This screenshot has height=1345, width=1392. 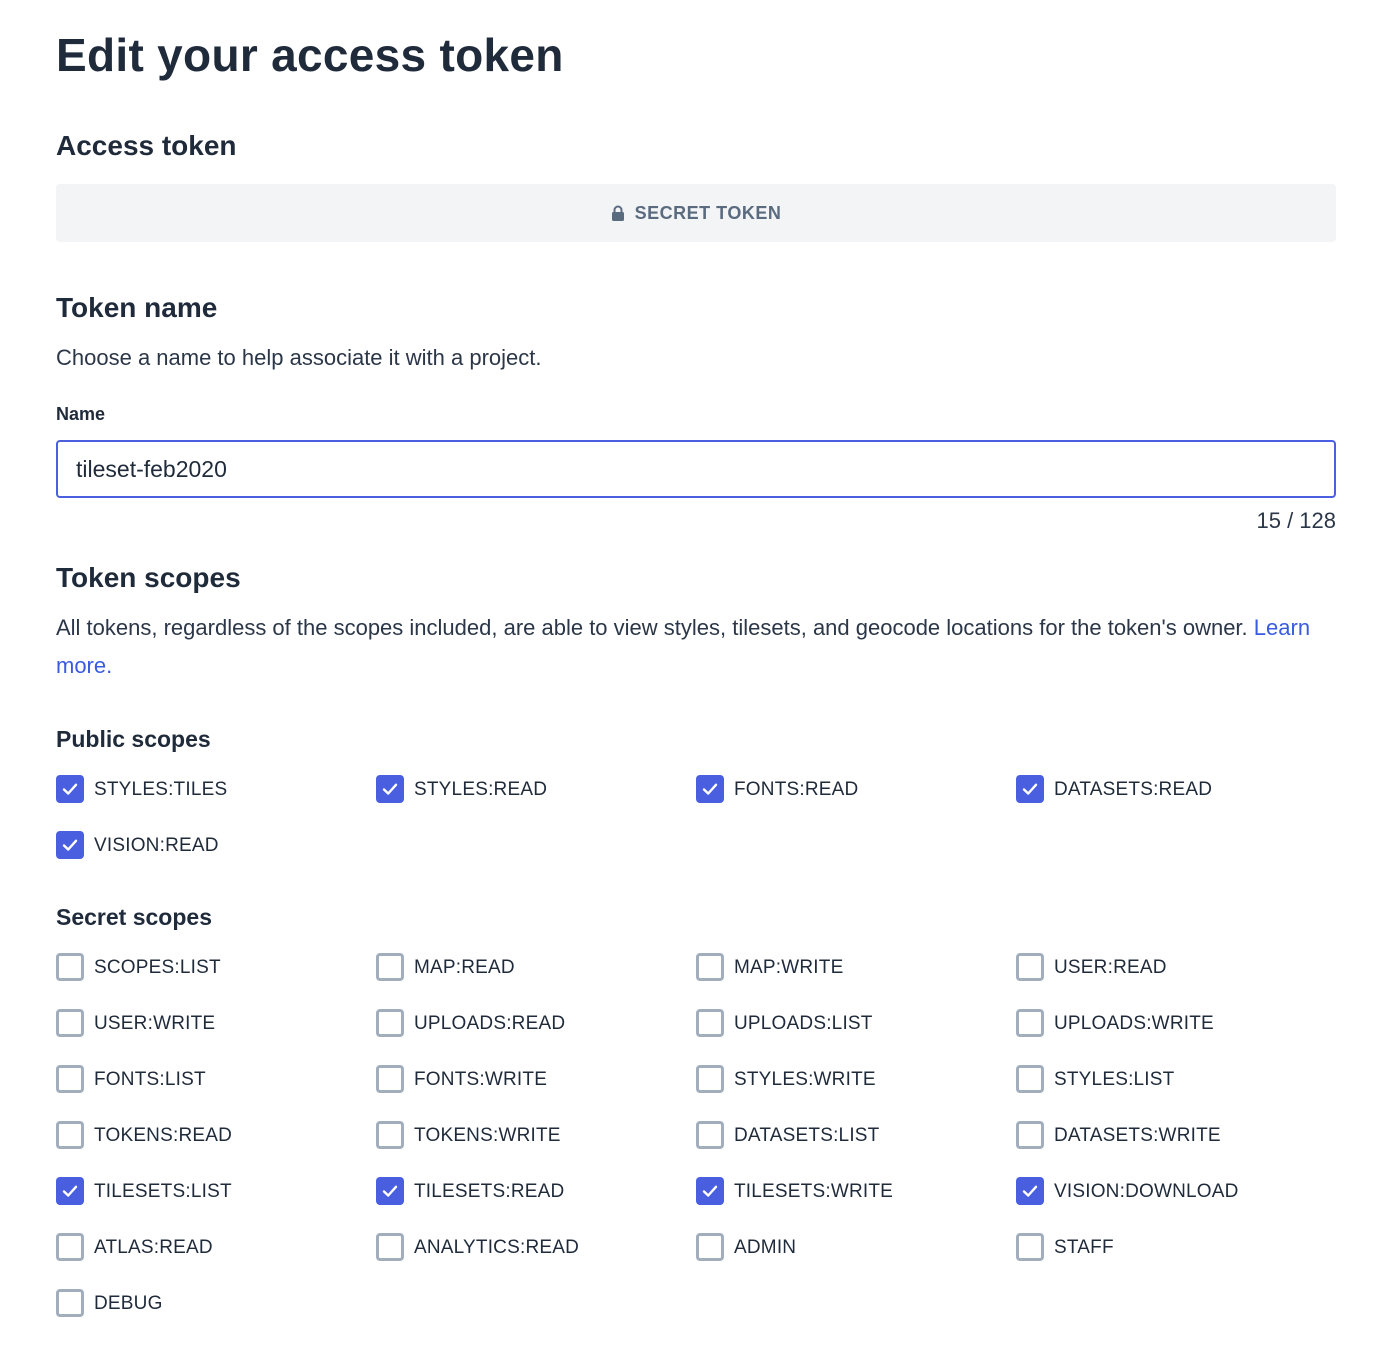 What do you see at coordinates (216, 981) in the screenshot?
I see `scope-checkbox-scopes-list: SCOPES:LIST` at bounding box center [216, 981].